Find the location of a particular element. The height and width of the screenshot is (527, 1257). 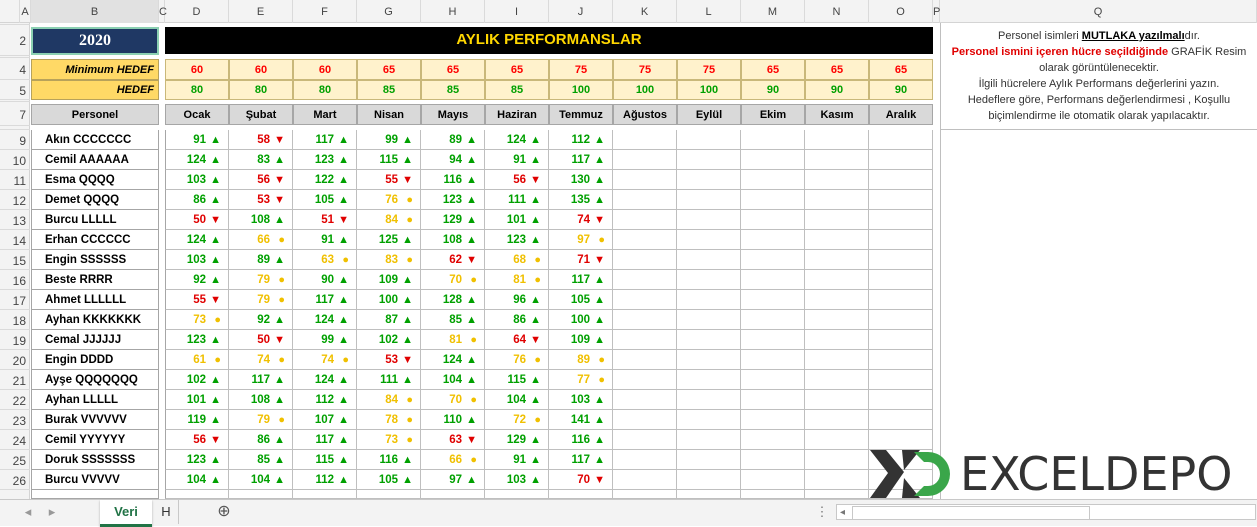

performance-cell: 116 ▲ is located at coordinates (453, 180).